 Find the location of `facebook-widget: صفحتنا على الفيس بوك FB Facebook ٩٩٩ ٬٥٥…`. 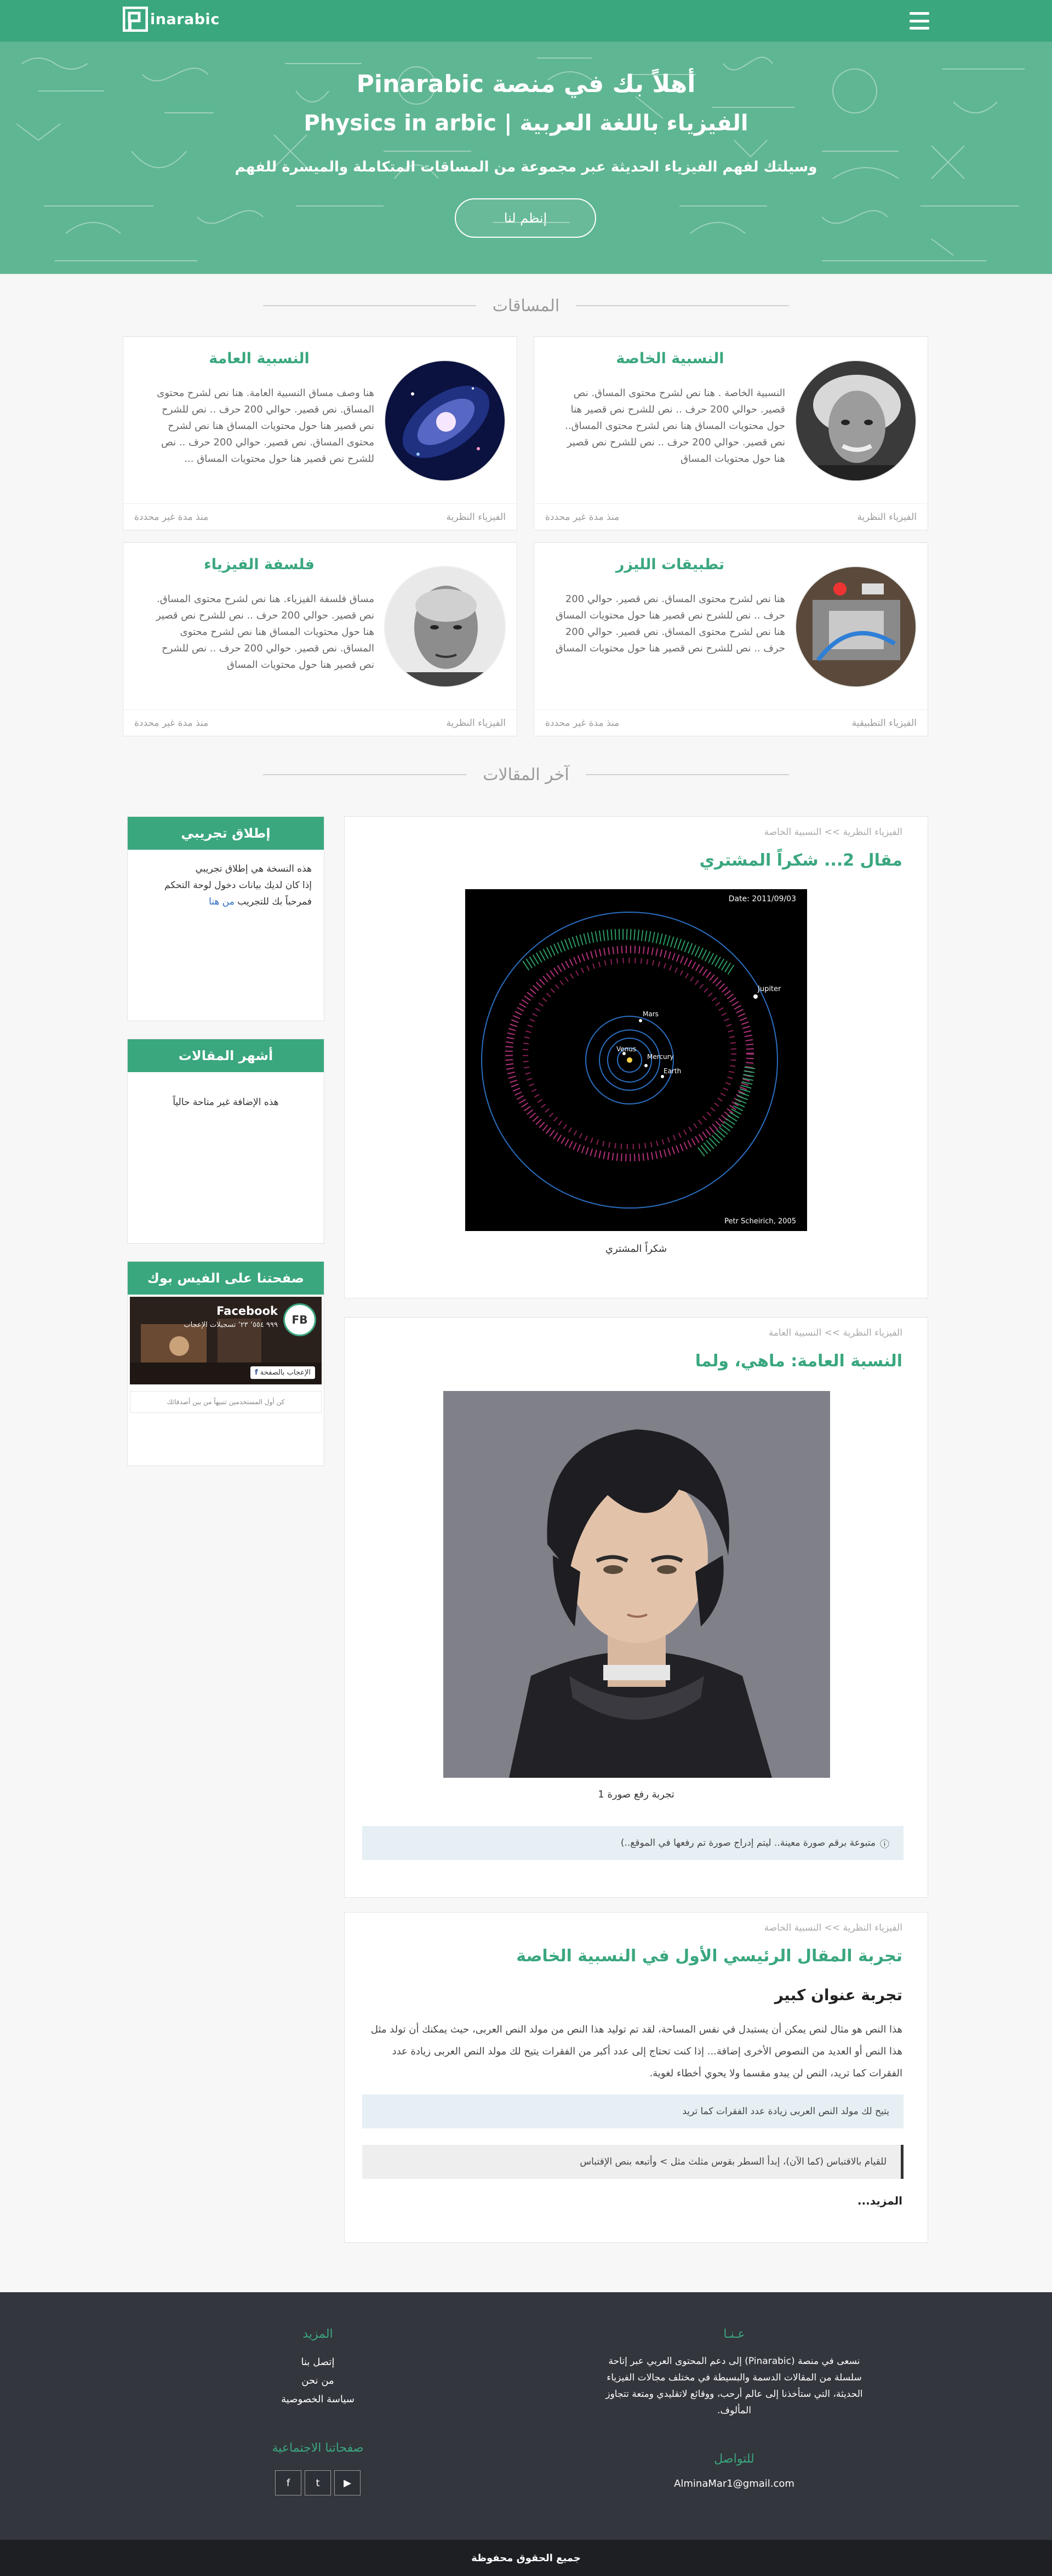

facebook-widget: صفحتنا على الفيس بوك FB Facebook ٩٩٩ ٬٥٥… is located at coordinates (226, 1363).